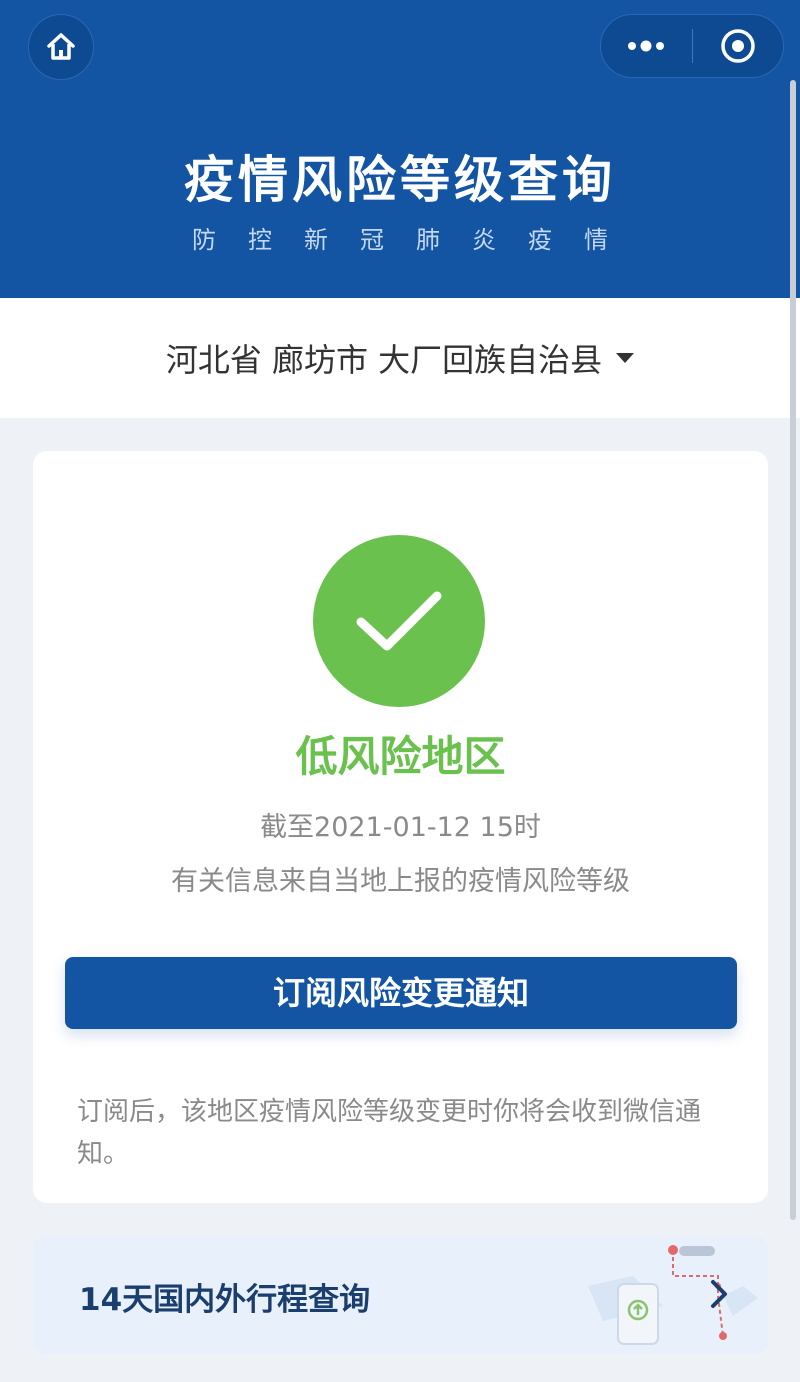 The image size is (800, 1382). I want to click on risk-level-label: 低风险地区, so click(400, 756).